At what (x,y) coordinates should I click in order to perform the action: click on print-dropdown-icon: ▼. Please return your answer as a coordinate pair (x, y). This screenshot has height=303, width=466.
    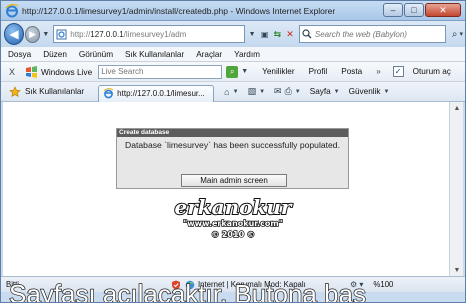
    Looking at the image, I should click on (298, 92).